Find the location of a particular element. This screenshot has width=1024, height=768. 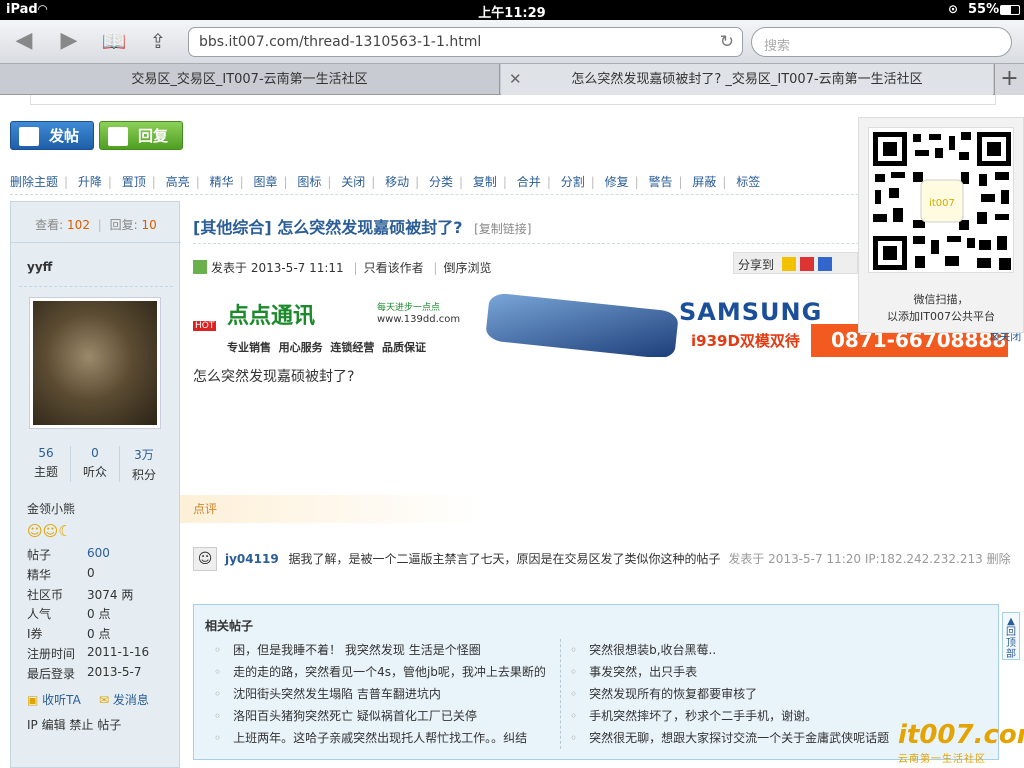

mod-highlight: 高亮 is located at coordinates (178, 182).